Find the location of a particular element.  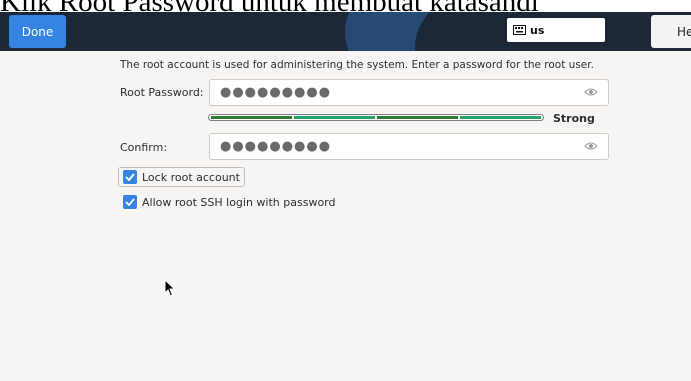

confirm-label: Confirm: is located at coordinates (144, 147).